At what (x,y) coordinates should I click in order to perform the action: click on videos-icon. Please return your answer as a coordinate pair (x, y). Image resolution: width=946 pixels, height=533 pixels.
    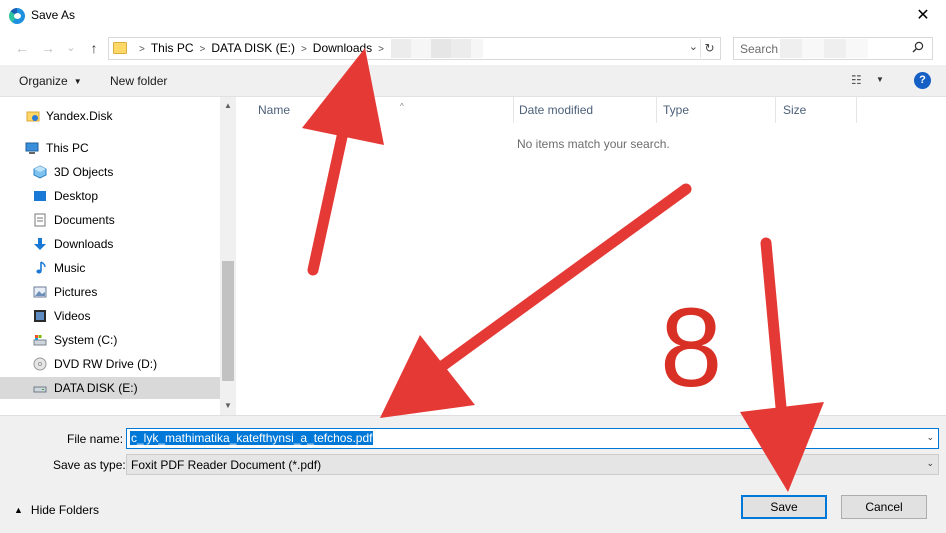
    Looking at the image, I should click on (40, 316).